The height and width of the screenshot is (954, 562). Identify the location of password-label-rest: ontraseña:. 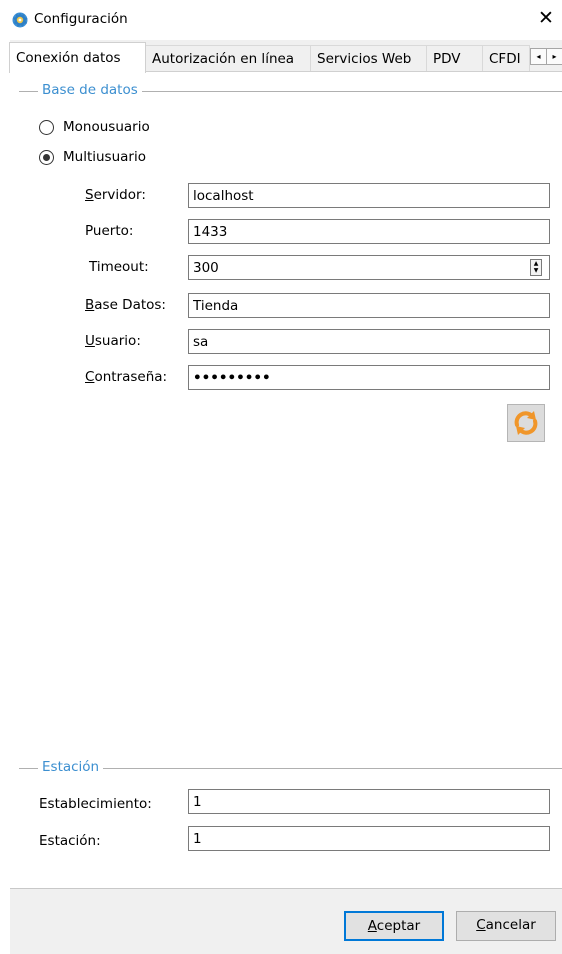
(131, 377).